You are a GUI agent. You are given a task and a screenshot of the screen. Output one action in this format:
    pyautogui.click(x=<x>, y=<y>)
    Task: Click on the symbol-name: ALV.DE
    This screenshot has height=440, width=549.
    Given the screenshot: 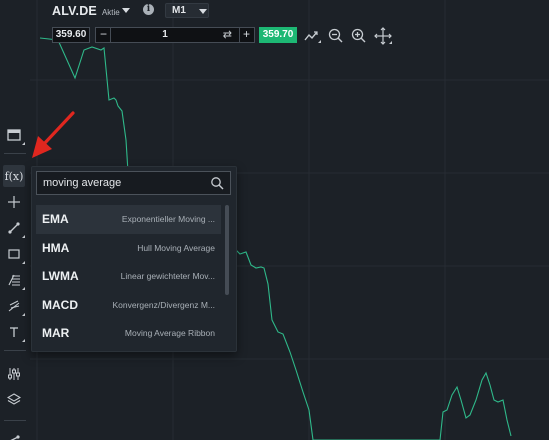 What is the action you would take?
    pyautogui.click(x=74, y=11)
    